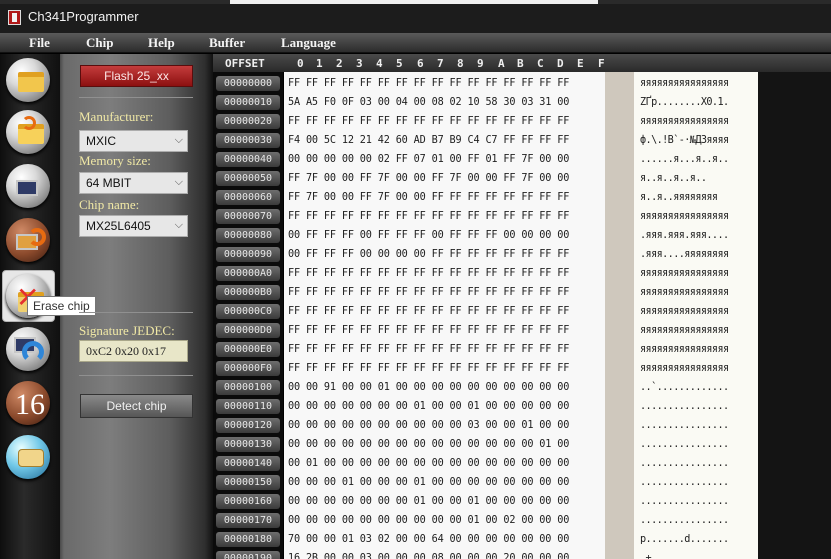 The image size is (831, 559). I want to click on column-header-C: C, so click(540, 63).